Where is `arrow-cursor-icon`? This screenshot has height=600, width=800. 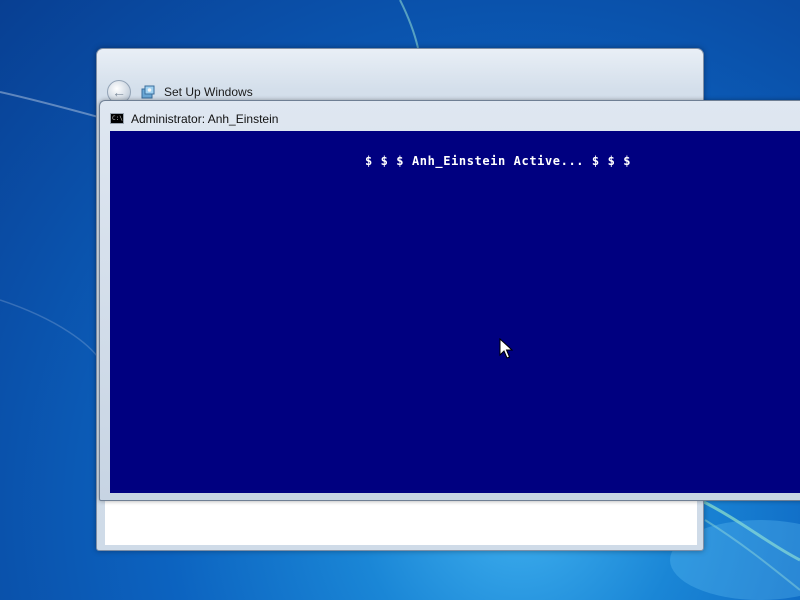 arrow-cursor-icon is located at coordinates (506, 348).